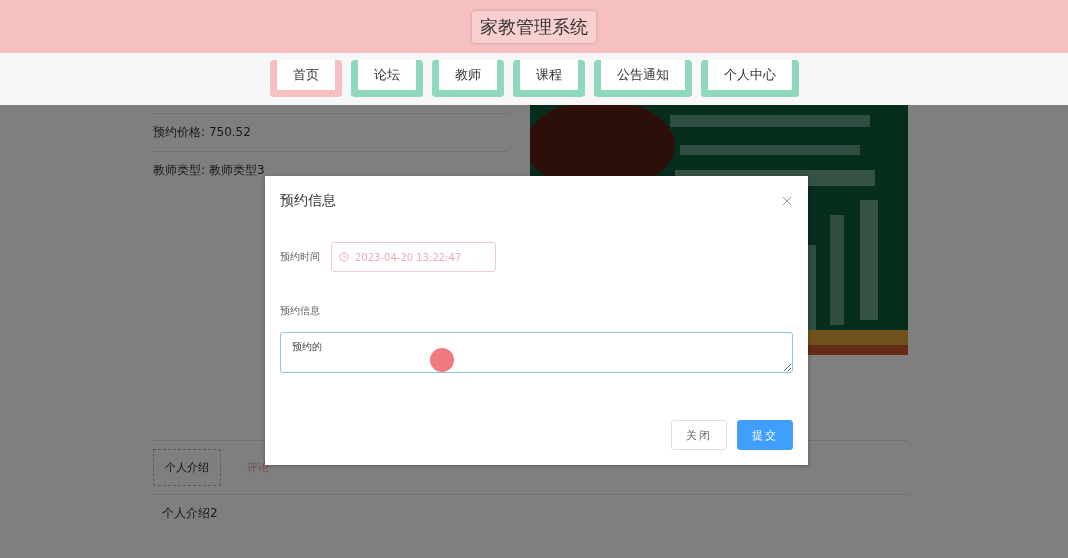  I want to click on close-icon, so click(787, 201).